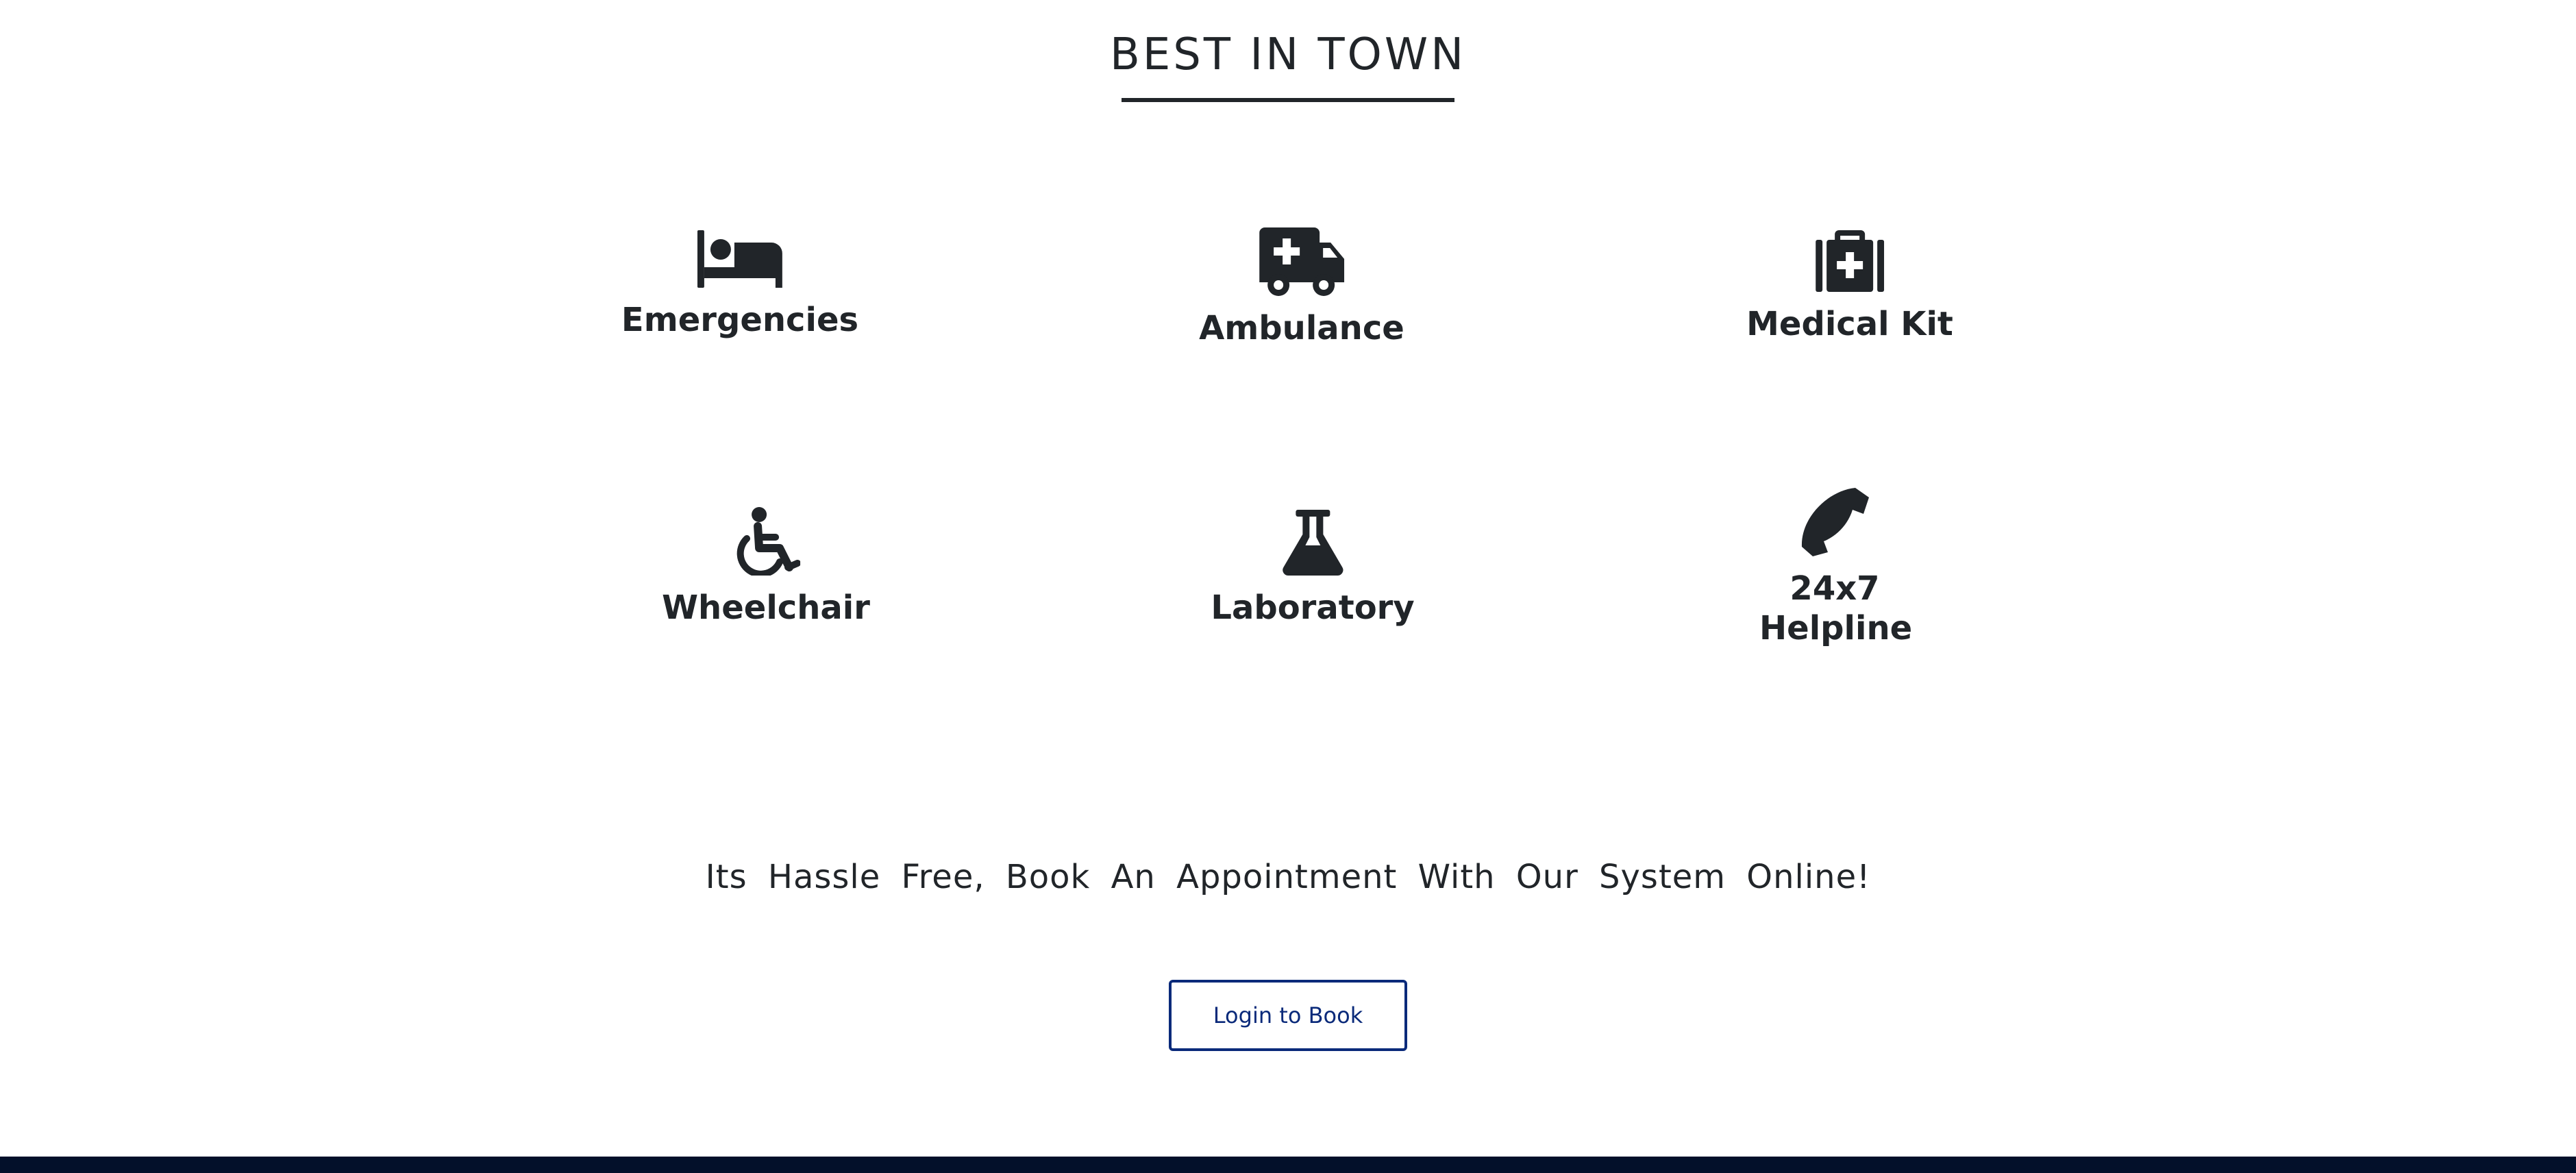 The image size is (2576, 1173). I want to click on service-helpline: 24x7 Helpline, so click(1836, 568).